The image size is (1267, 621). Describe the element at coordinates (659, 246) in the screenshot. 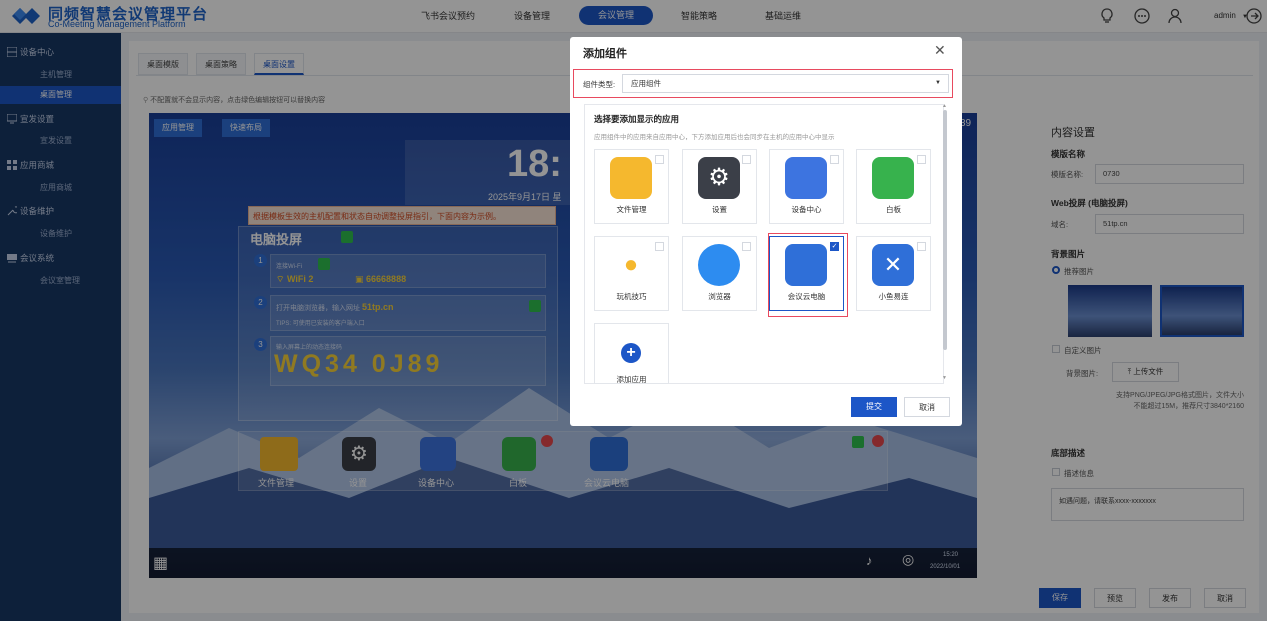

I see `app-checkbox-tips` at that location.